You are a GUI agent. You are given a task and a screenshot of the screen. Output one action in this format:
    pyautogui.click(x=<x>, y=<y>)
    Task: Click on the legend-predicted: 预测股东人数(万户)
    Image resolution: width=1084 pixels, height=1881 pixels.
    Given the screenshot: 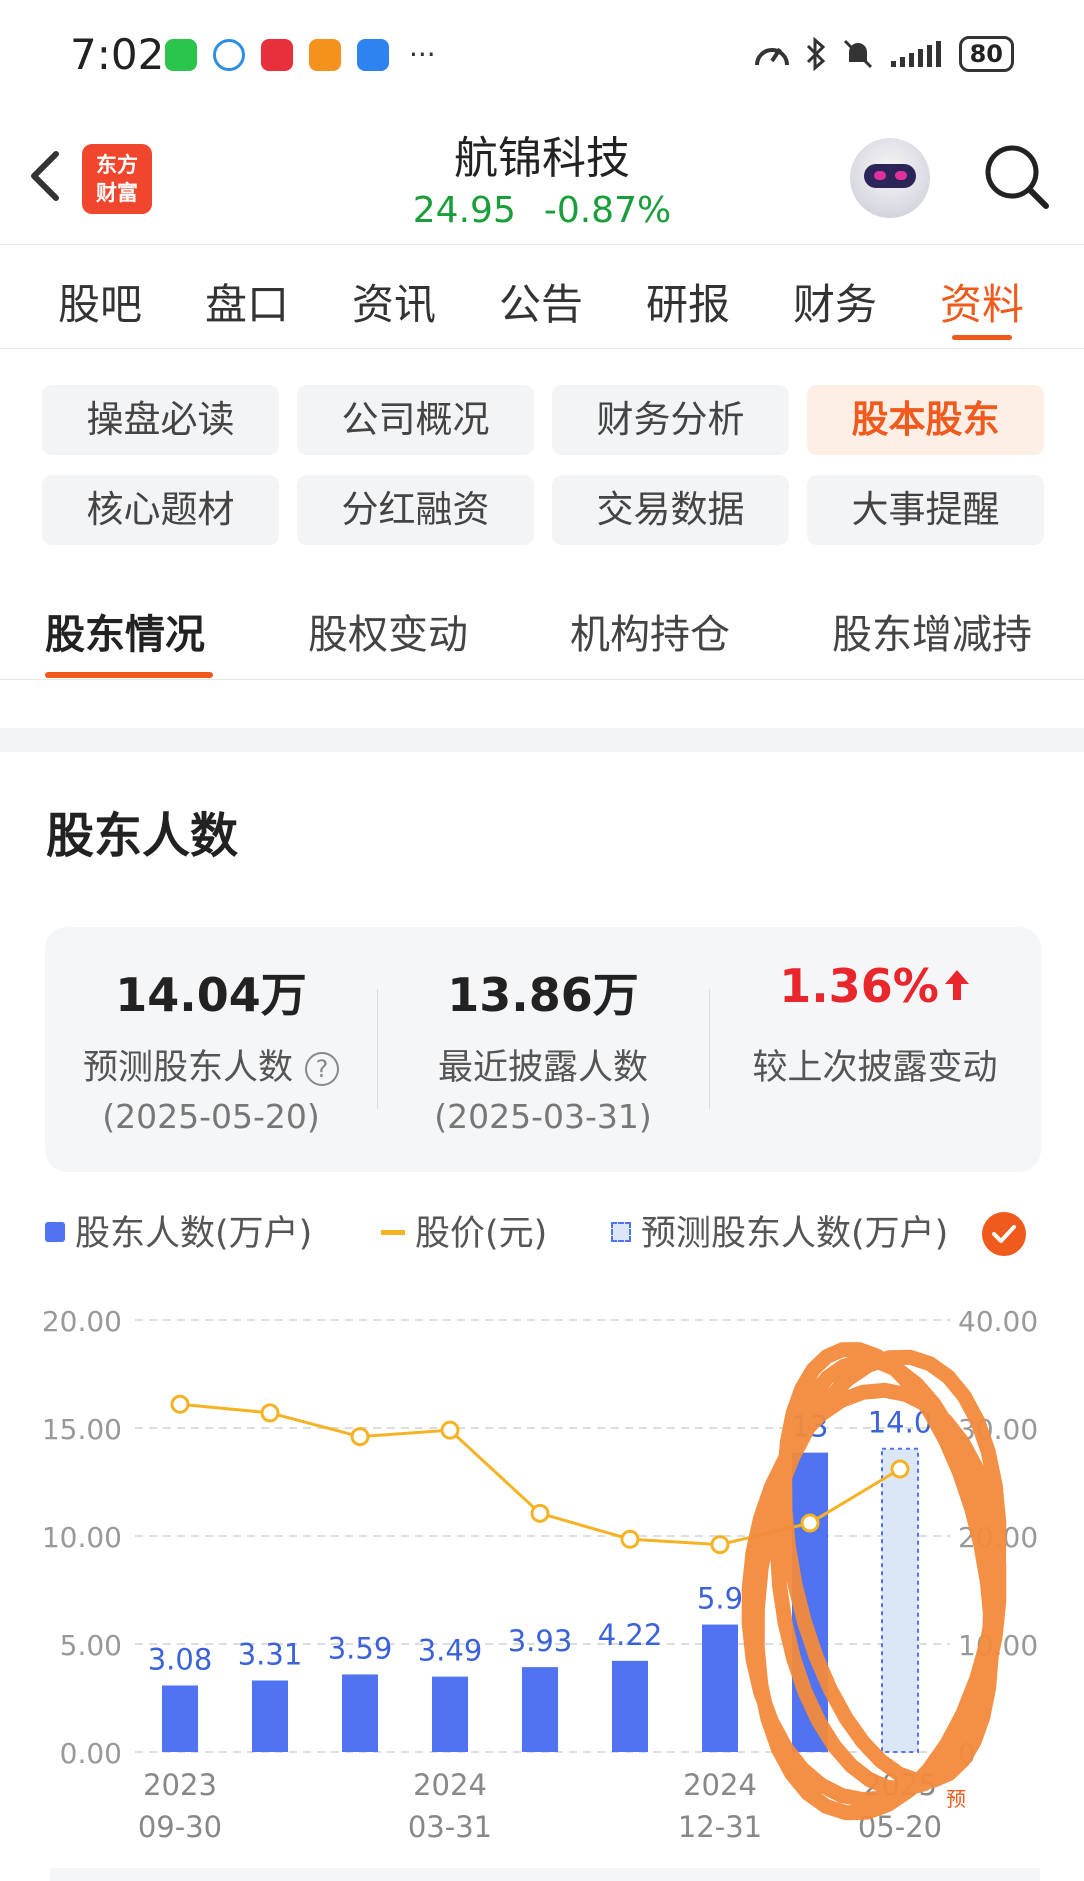 What is the action you would take?
    pyautogui.click(x=779, y=1234)
    